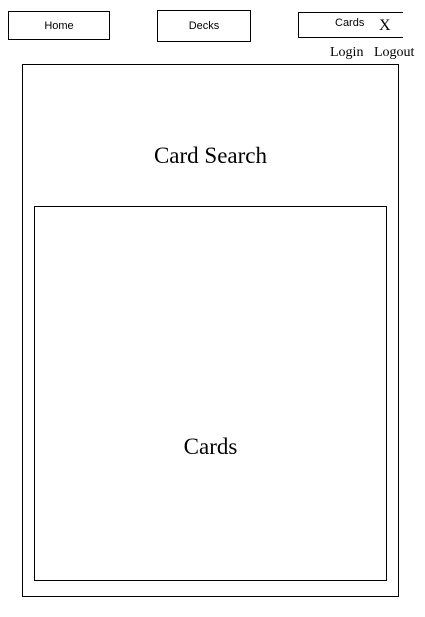 The height and width of the screenshot is (617, 425). What do you see at coordinates (394, 53) in the screenshot?
I see `logout-link: Logout` at bounding box center [394, 53].